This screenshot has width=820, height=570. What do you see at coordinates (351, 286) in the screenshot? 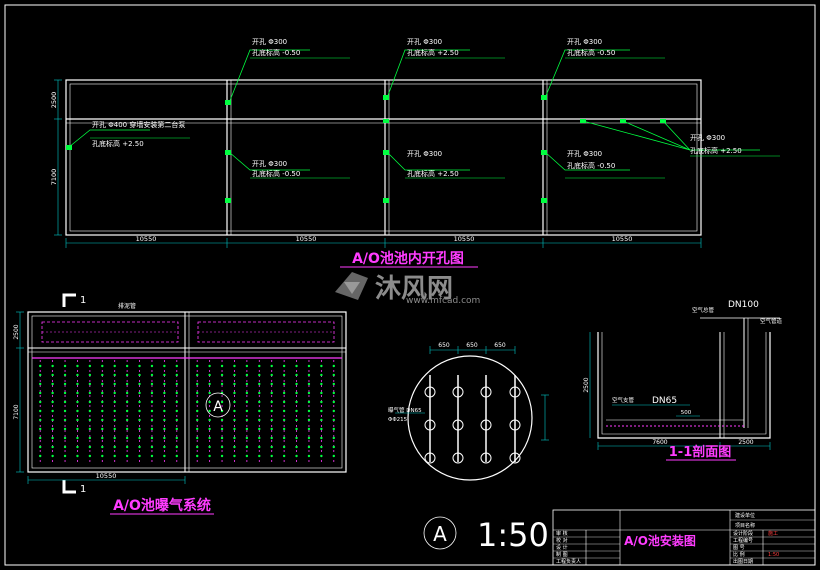
I see `watermark-logo-icon` at bounding box center [351, 286].